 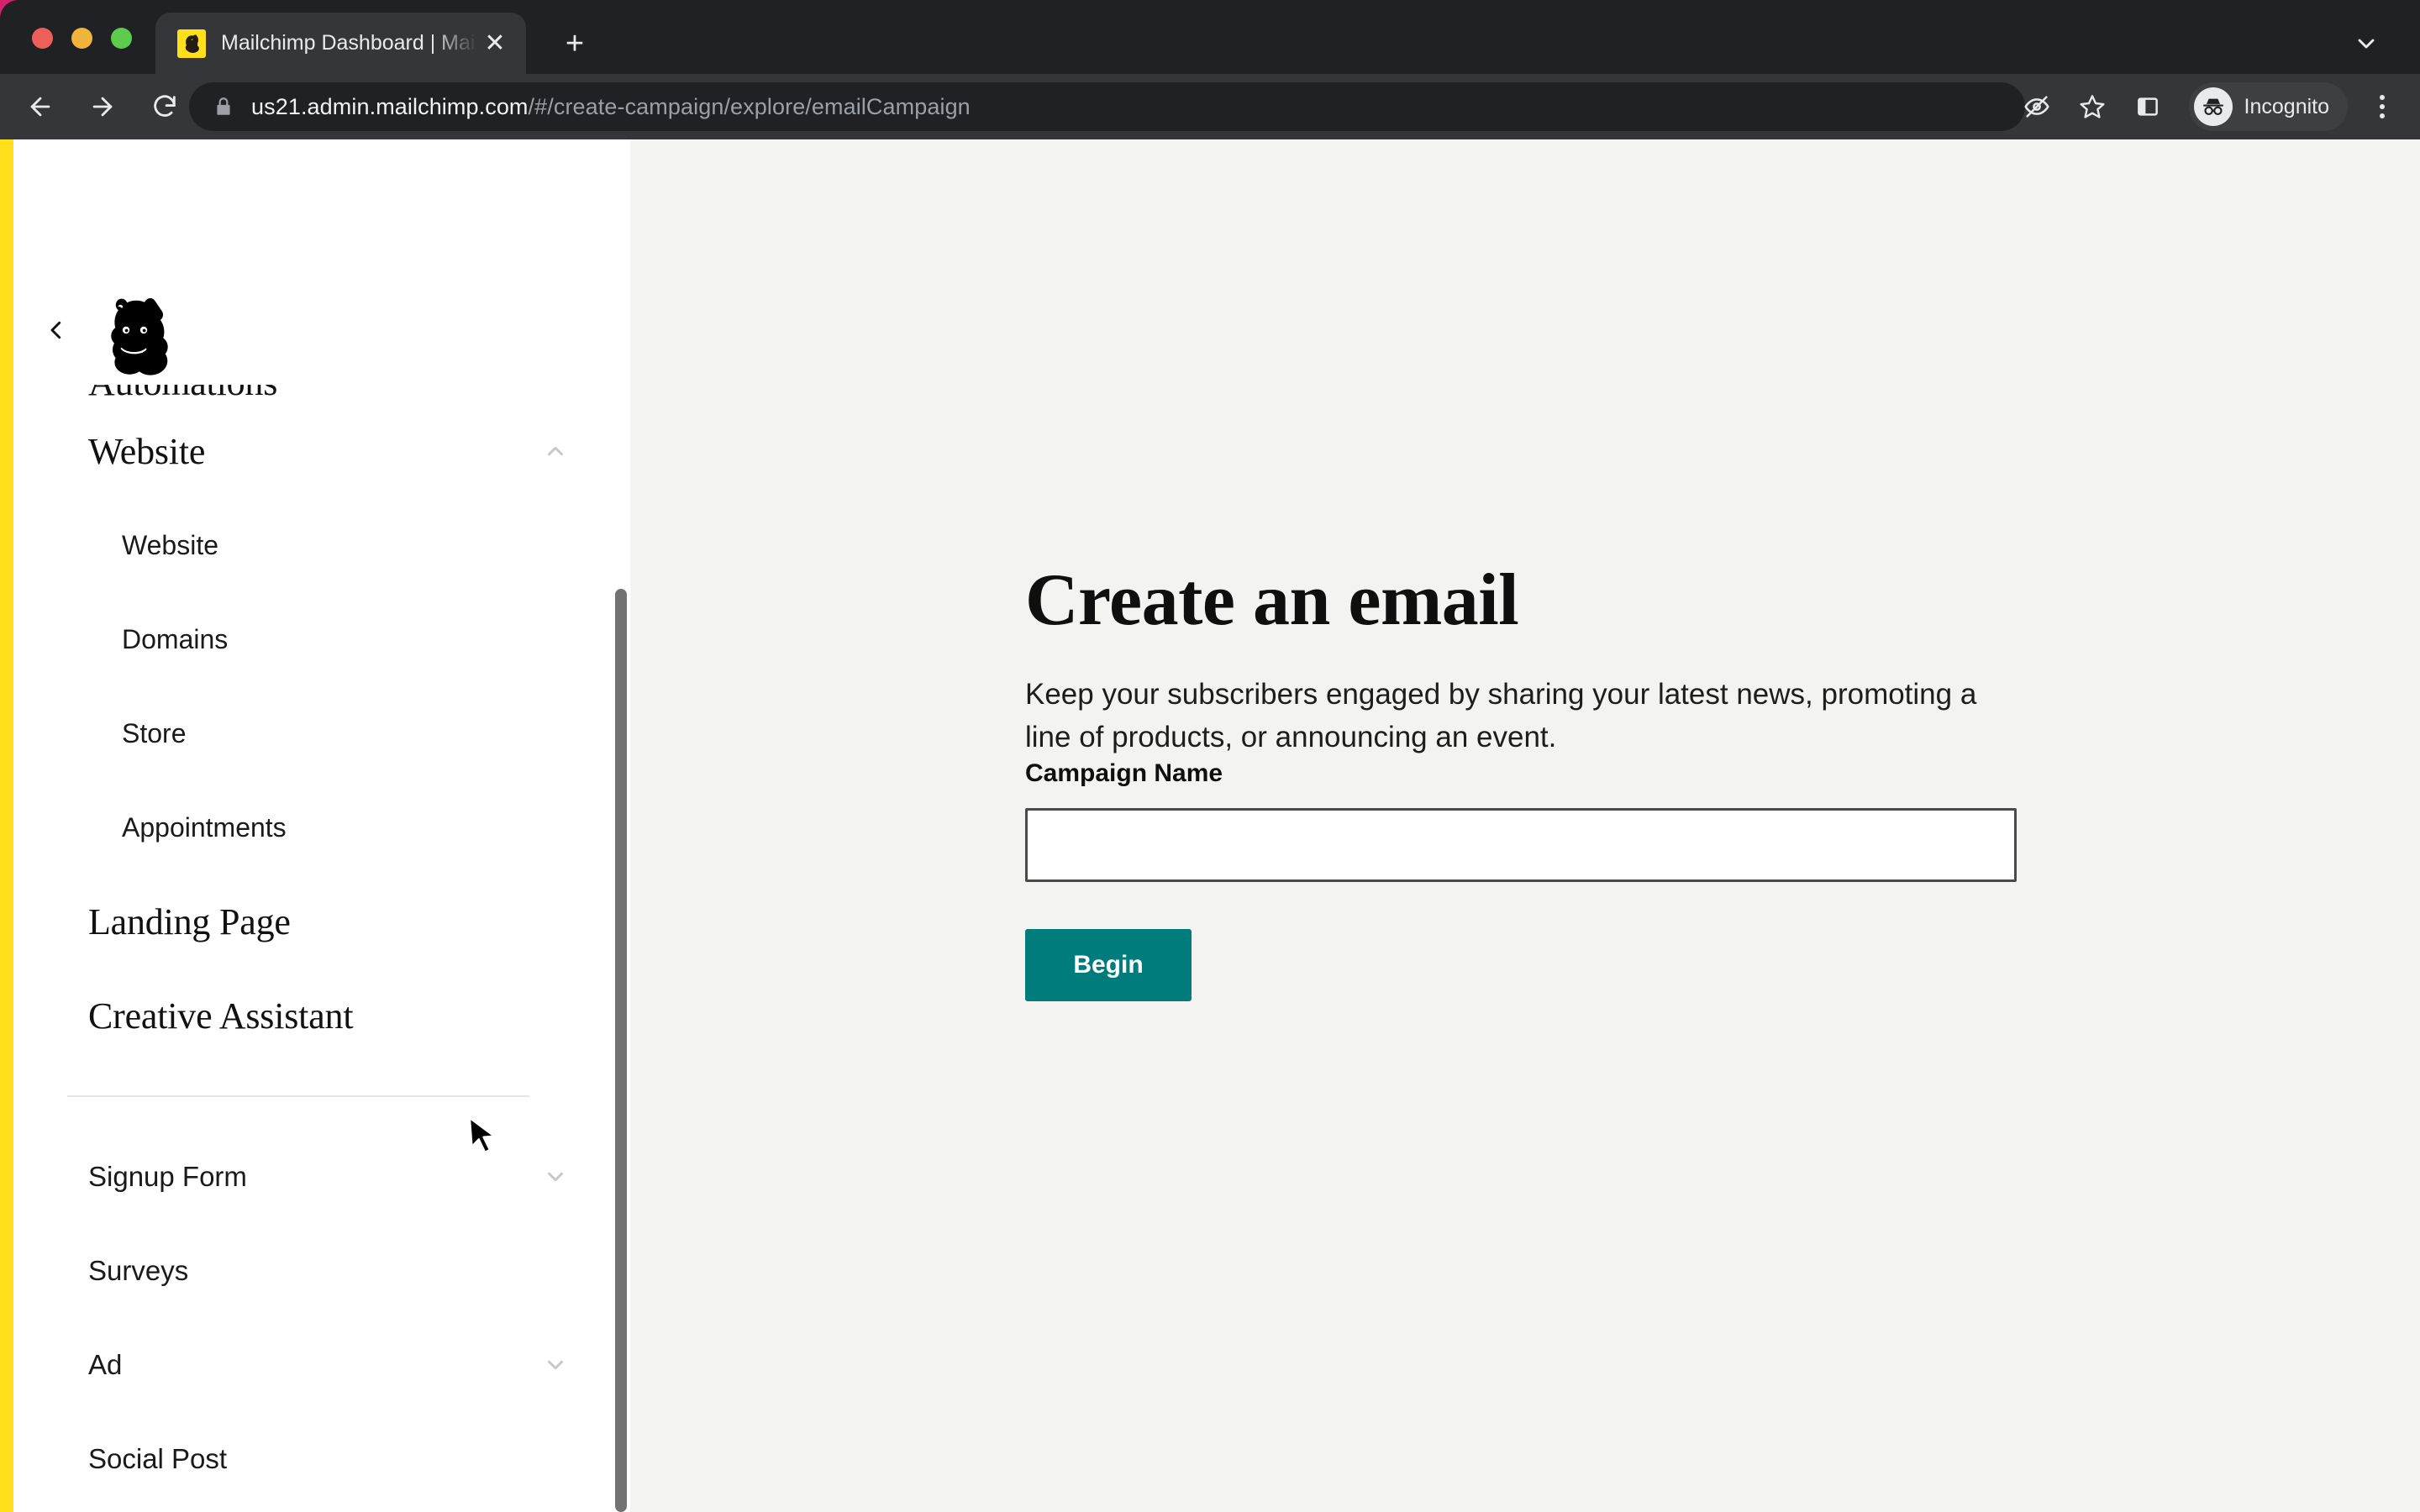 I want to click on begin-button: Begin, so click(x=1108, y=964).